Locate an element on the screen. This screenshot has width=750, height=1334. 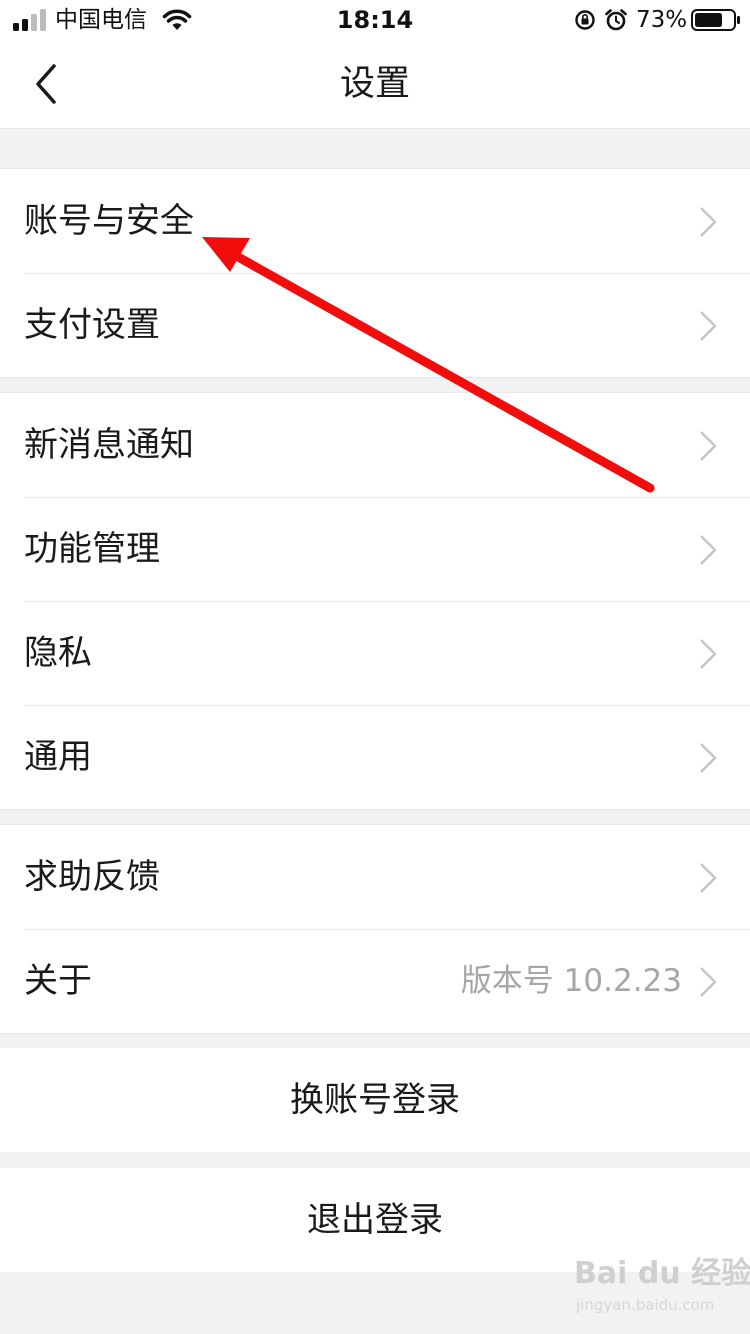
settings-item-payment: 支付设置 is located at coordinates (375, 325).